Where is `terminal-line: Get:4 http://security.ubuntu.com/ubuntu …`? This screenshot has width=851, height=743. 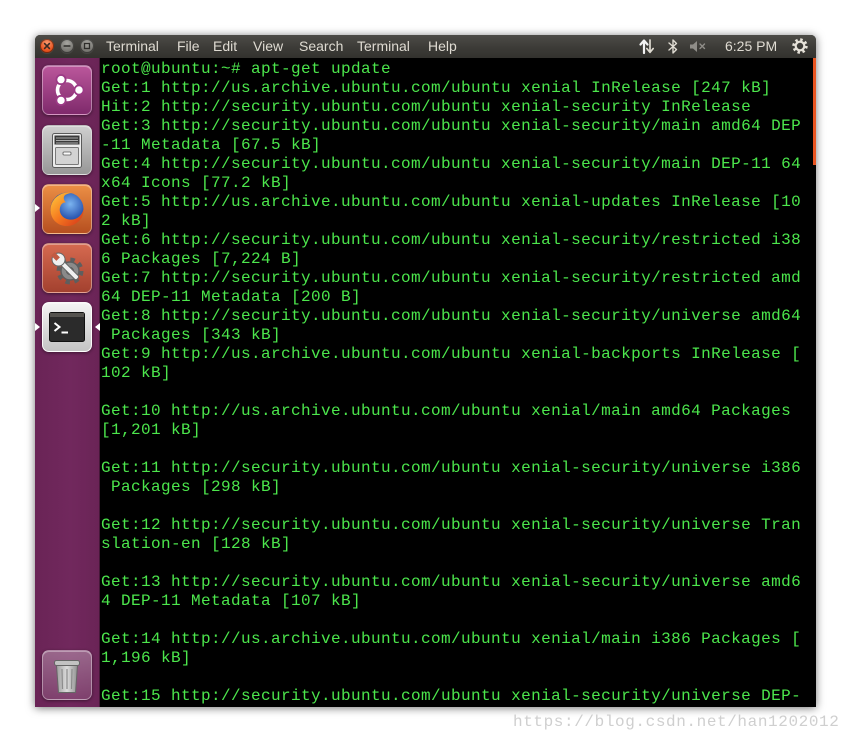
terminal-line: Get:4 http://security.ubuntu.com/ubuntu … is located at coordinates (451, 164).